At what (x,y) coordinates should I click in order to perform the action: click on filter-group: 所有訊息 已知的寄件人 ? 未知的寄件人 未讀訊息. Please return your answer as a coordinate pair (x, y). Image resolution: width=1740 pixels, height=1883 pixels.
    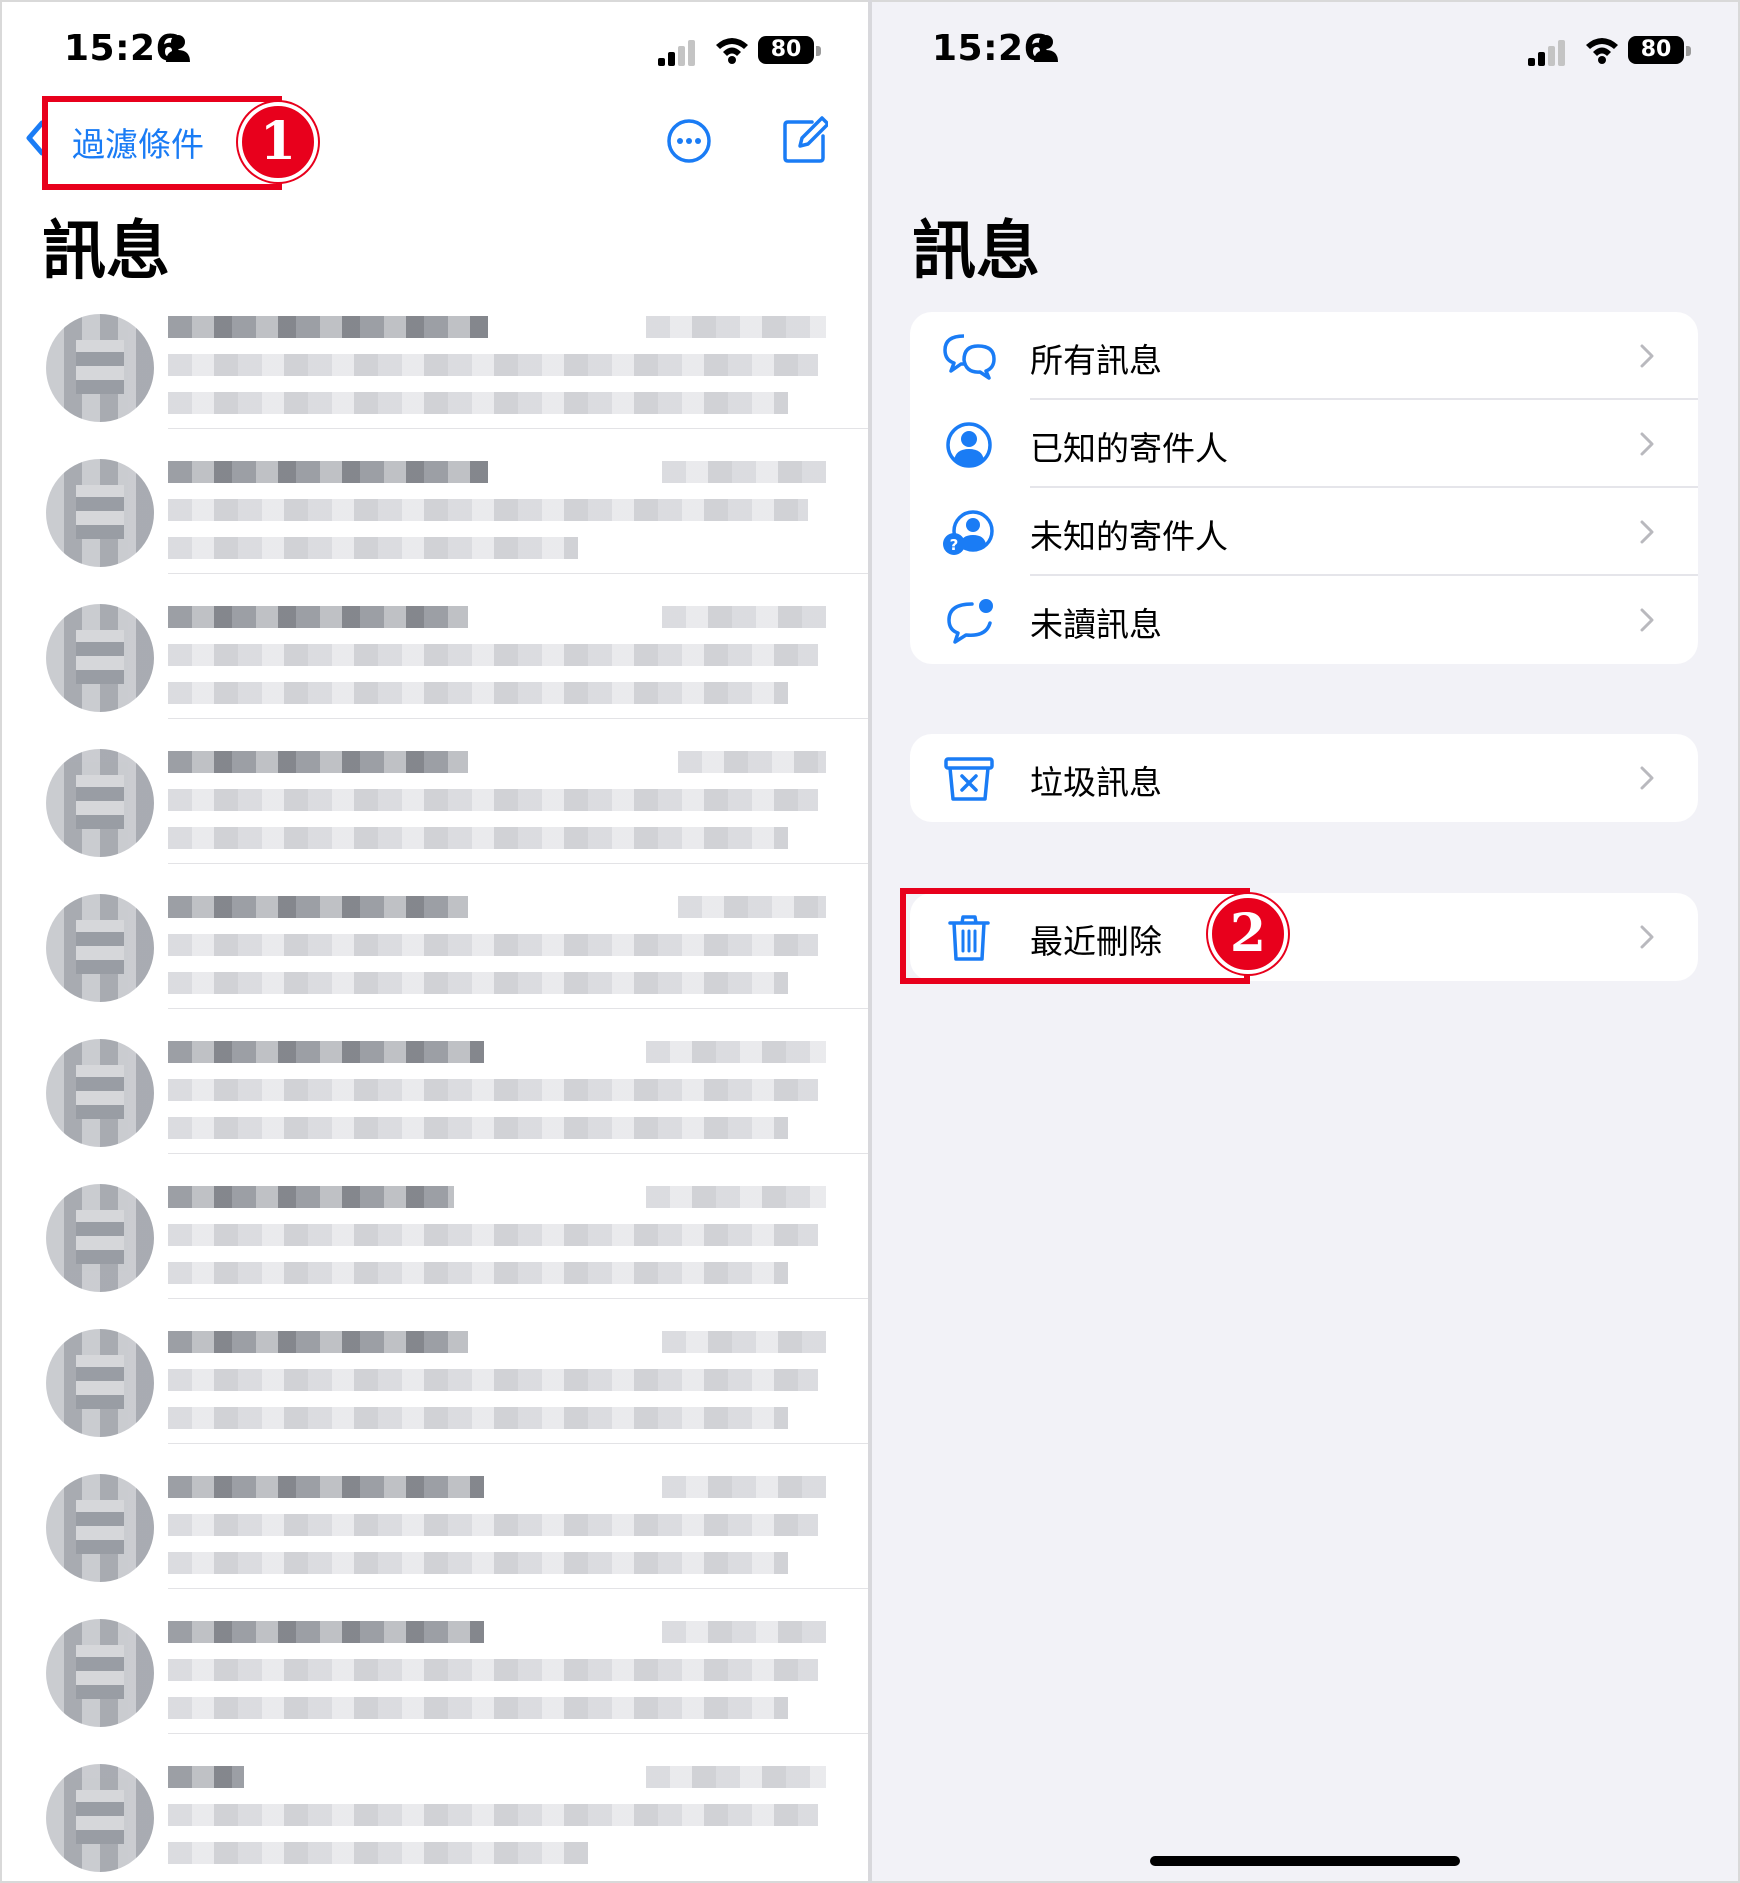
    Looking at the image, I should click on (1304, 488).